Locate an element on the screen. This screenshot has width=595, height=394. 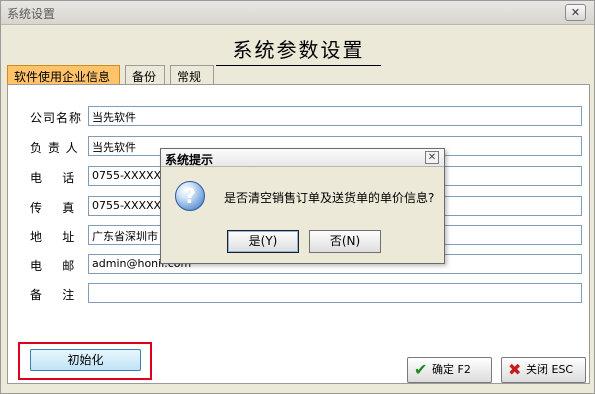
fax-label: 传 真 is located at coordinates (53, 208).